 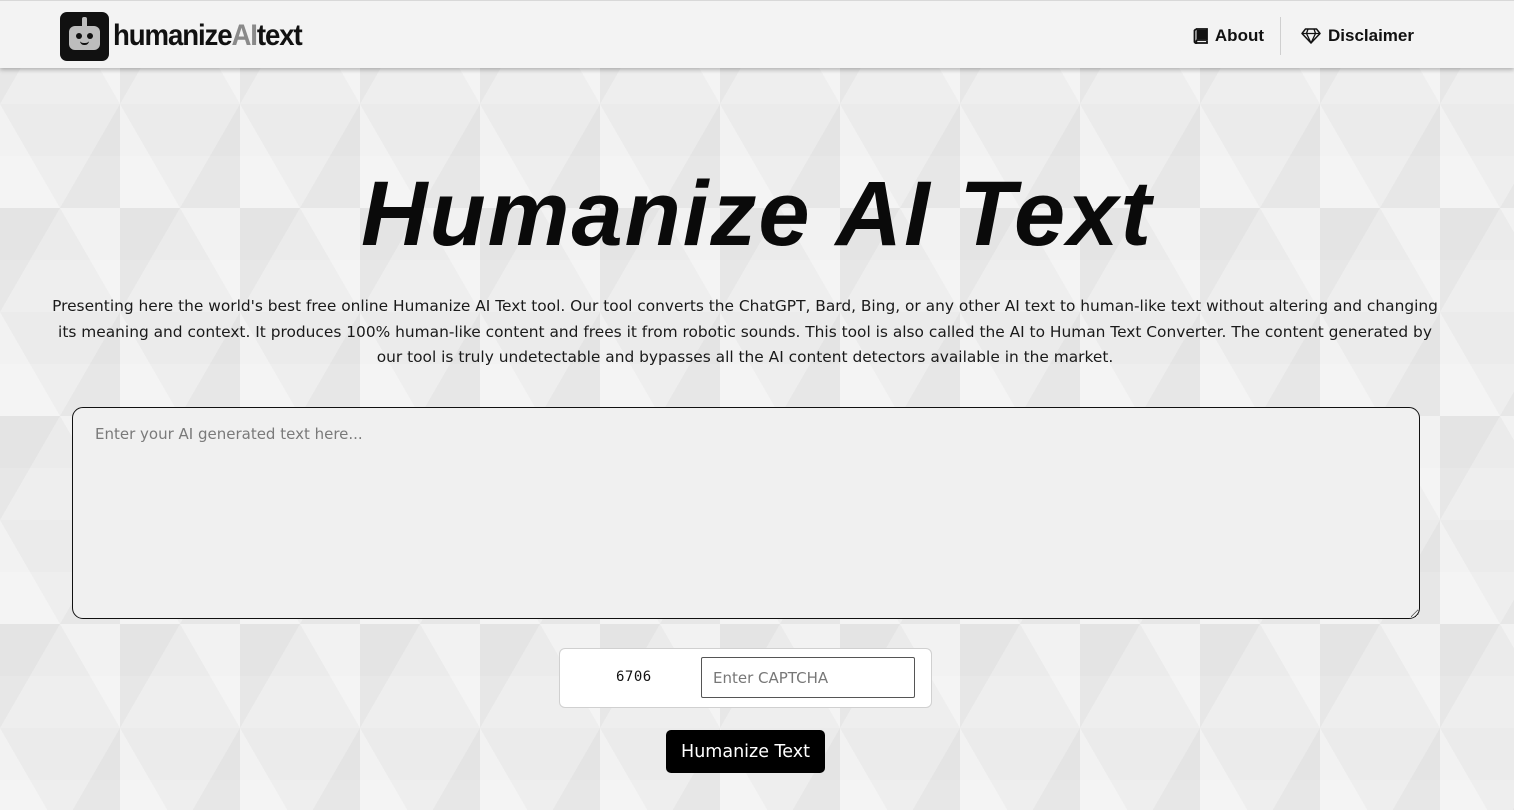 What do you see at coordinates (1200, 36) in the screenshot?
I see `book-icon` at bounding box center [1200, 36].